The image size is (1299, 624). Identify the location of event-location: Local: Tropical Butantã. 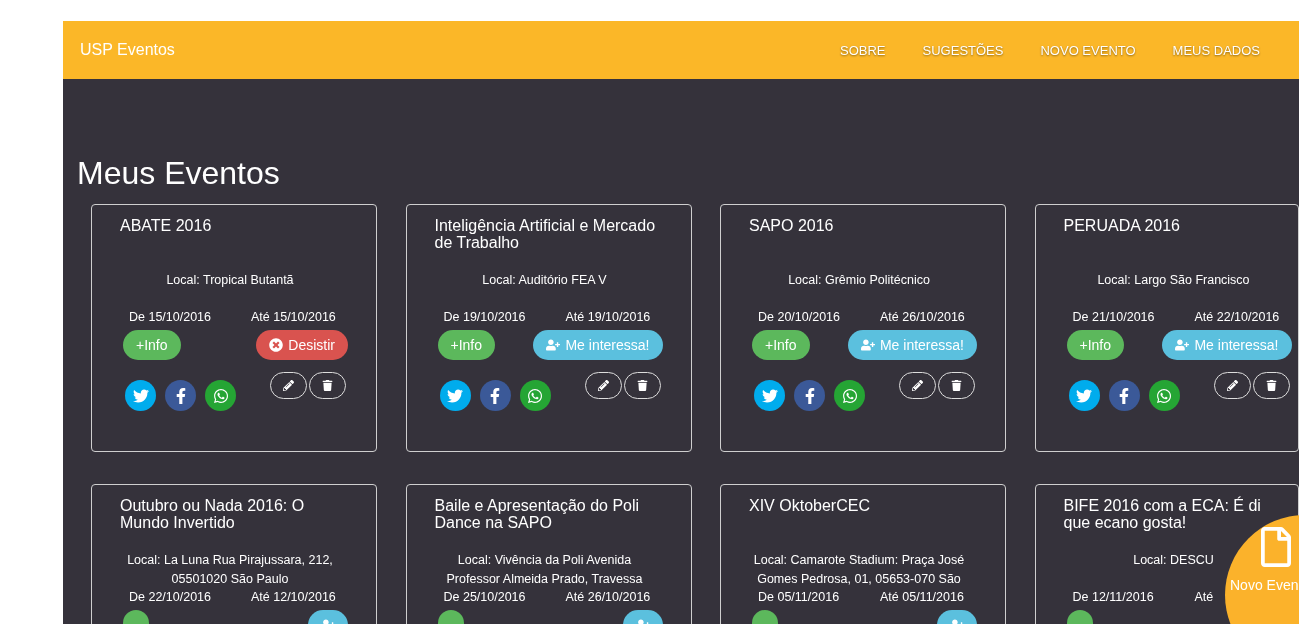
(230, 280).